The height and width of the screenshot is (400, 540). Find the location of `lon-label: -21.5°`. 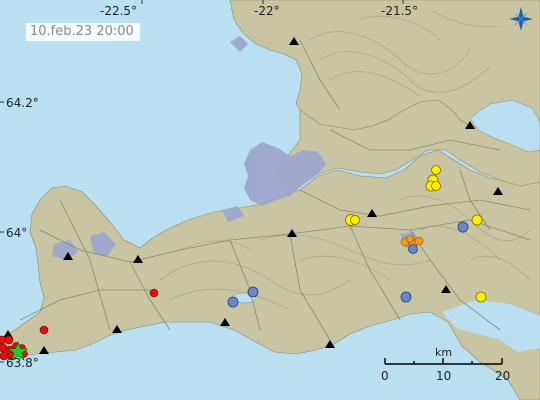

lon-label: -21.5° is located at coordinates (400, 11).